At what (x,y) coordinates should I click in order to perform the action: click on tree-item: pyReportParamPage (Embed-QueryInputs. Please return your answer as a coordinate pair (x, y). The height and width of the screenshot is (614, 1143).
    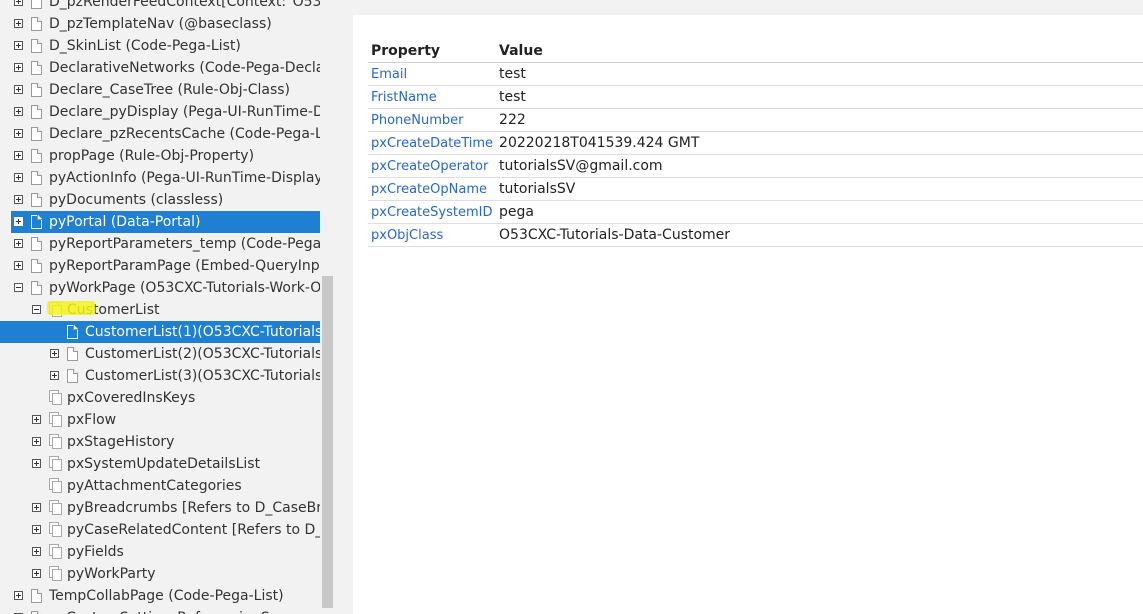
    Looking at the image, I should click on (160, 266).